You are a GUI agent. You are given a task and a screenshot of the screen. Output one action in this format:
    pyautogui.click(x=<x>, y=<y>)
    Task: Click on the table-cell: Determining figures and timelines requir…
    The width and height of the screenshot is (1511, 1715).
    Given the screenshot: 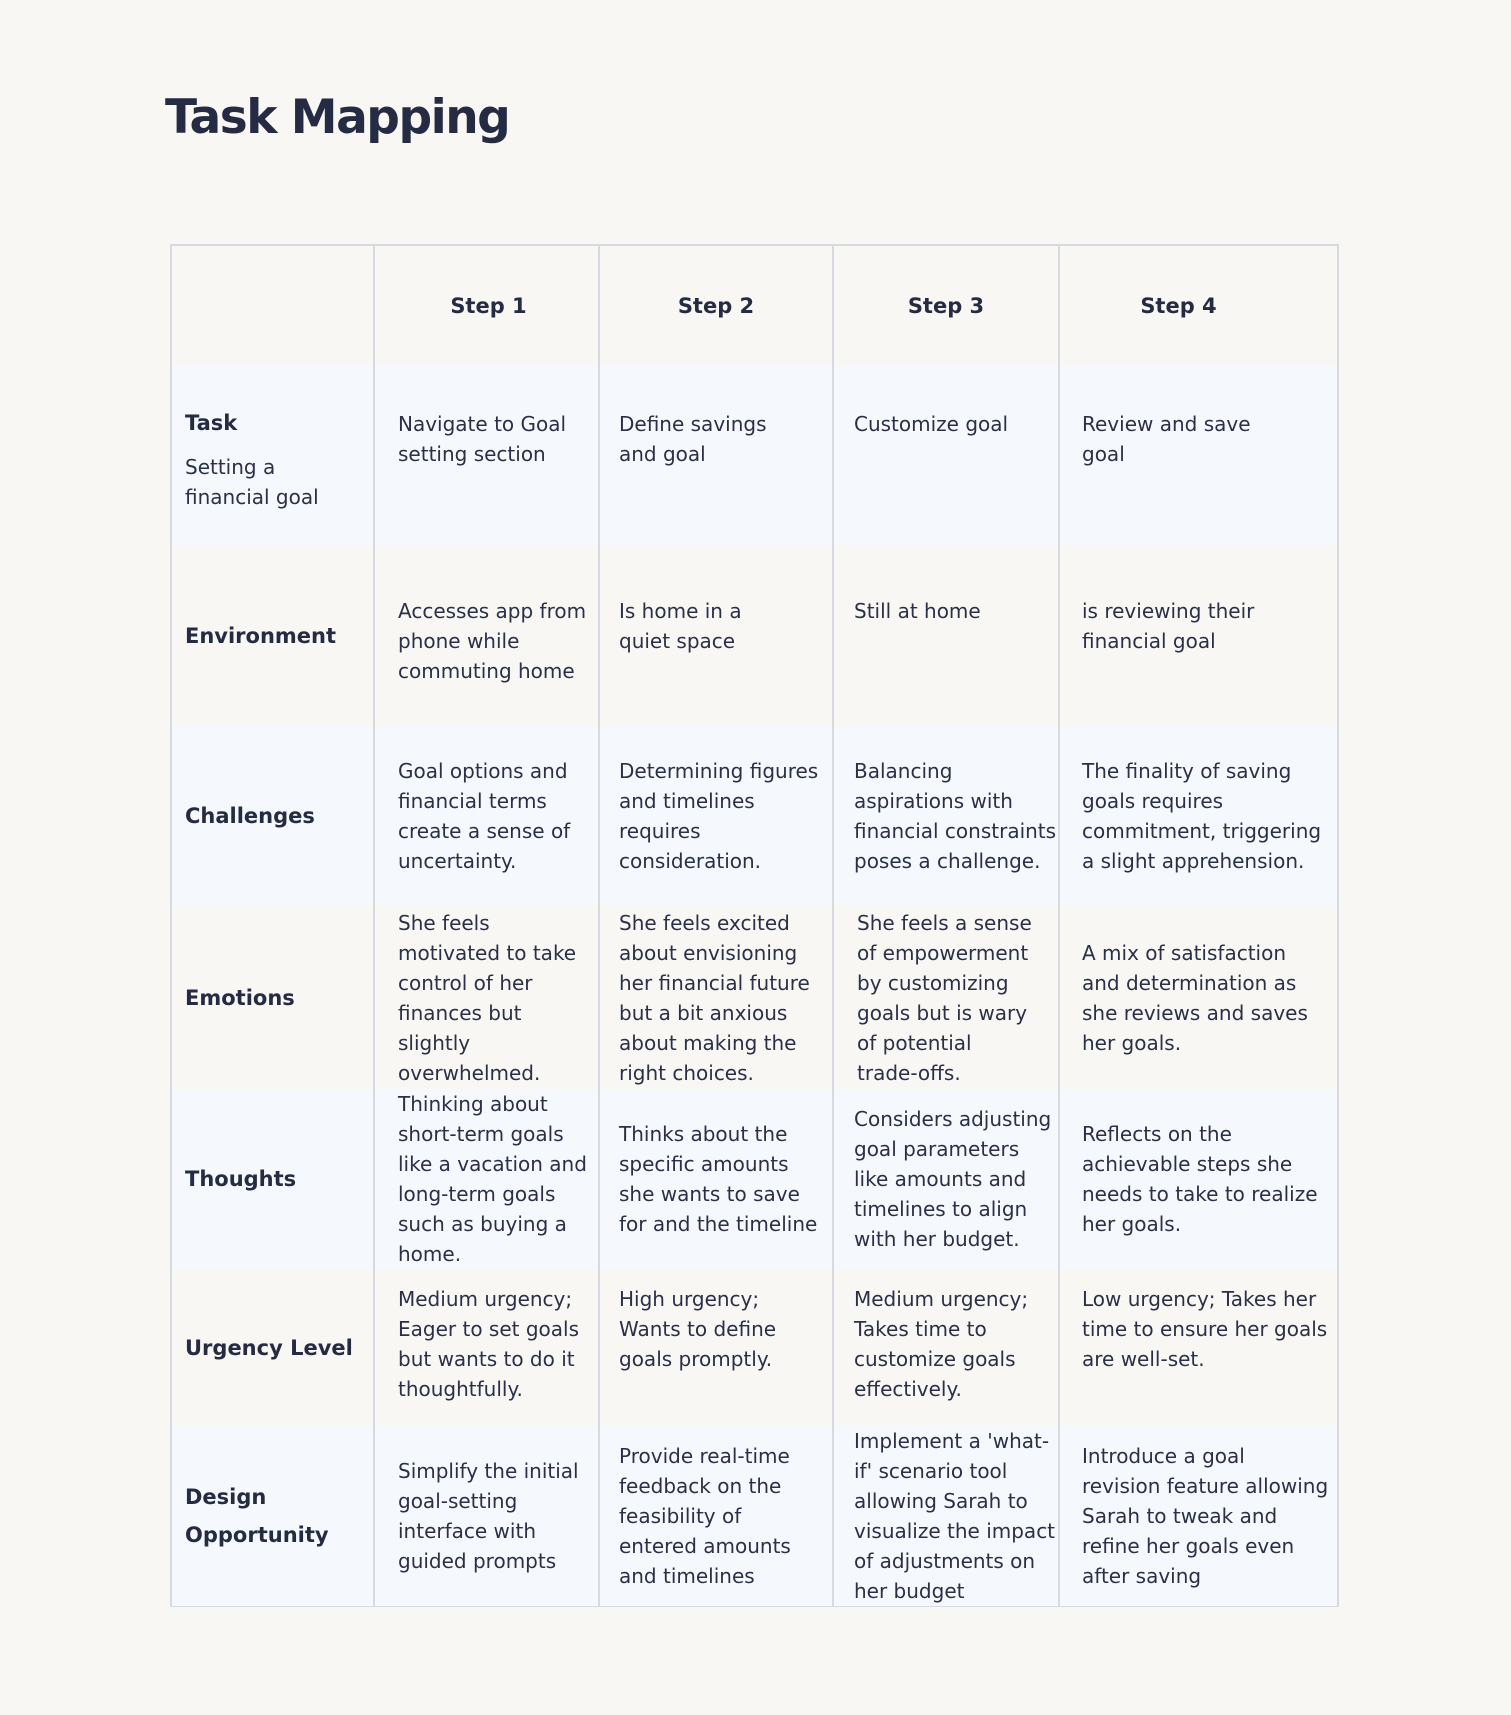 What is the action you would take?
    pyautogui.click(x=715, y=816)
    